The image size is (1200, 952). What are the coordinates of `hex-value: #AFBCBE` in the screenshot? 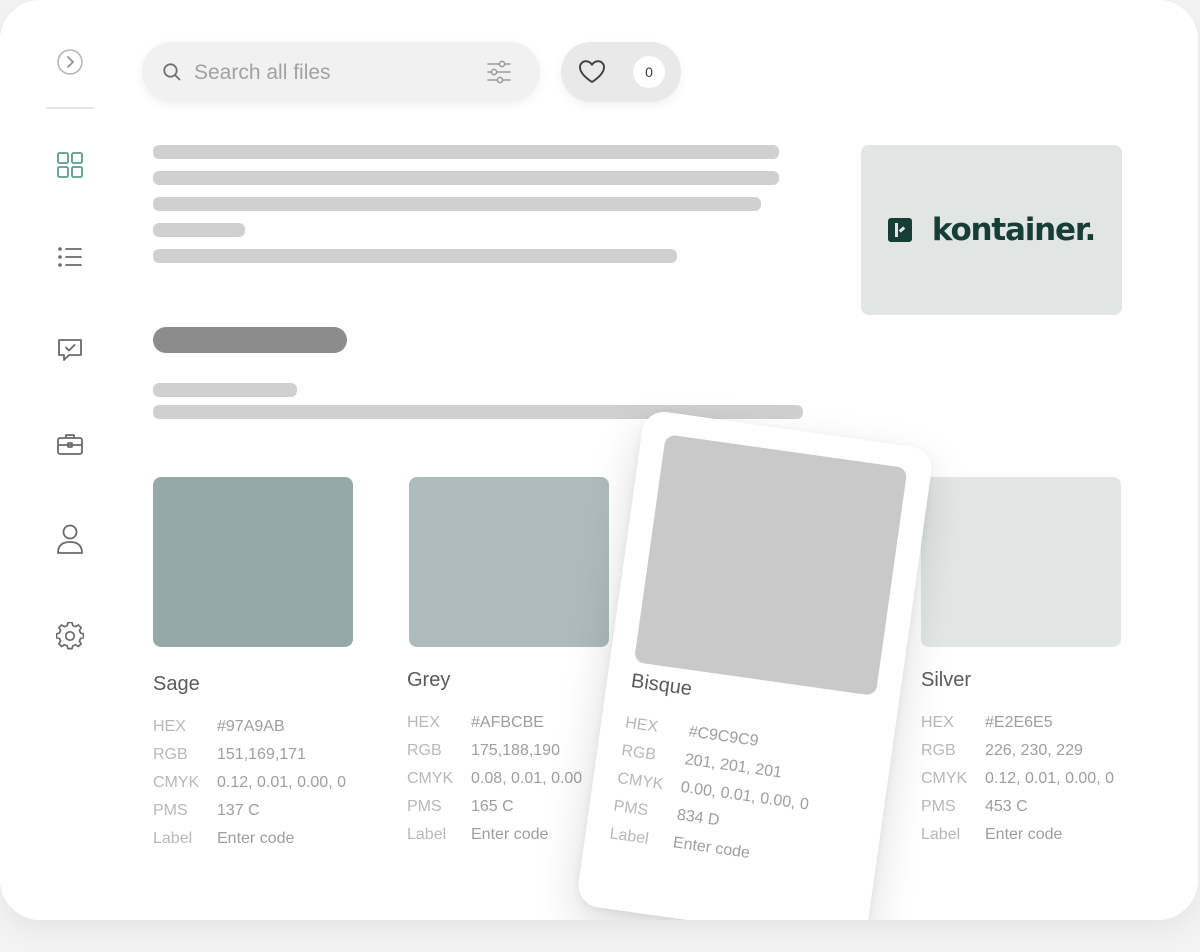 It's located at (507, 722).